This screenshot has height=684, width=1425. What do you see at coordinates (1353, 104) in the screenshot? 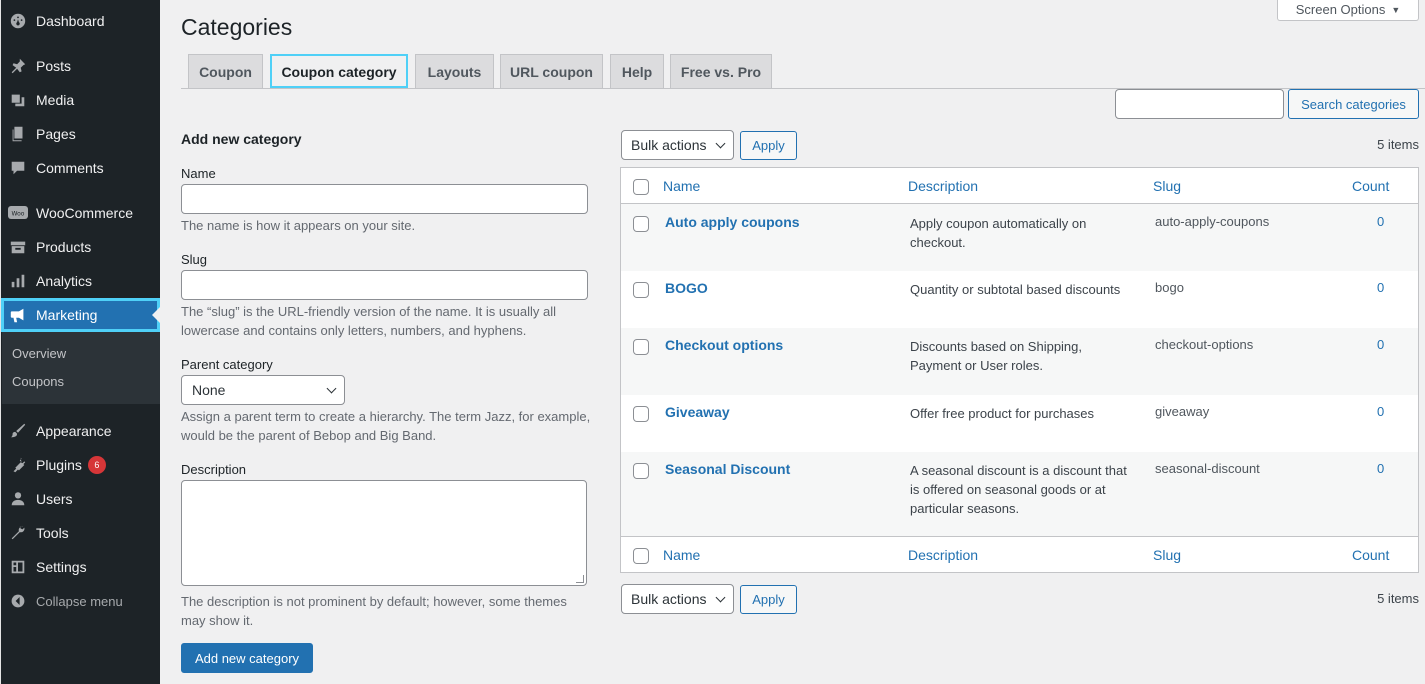
I see `search-categories-button: Search categories` at bounding box center [1353, 104].